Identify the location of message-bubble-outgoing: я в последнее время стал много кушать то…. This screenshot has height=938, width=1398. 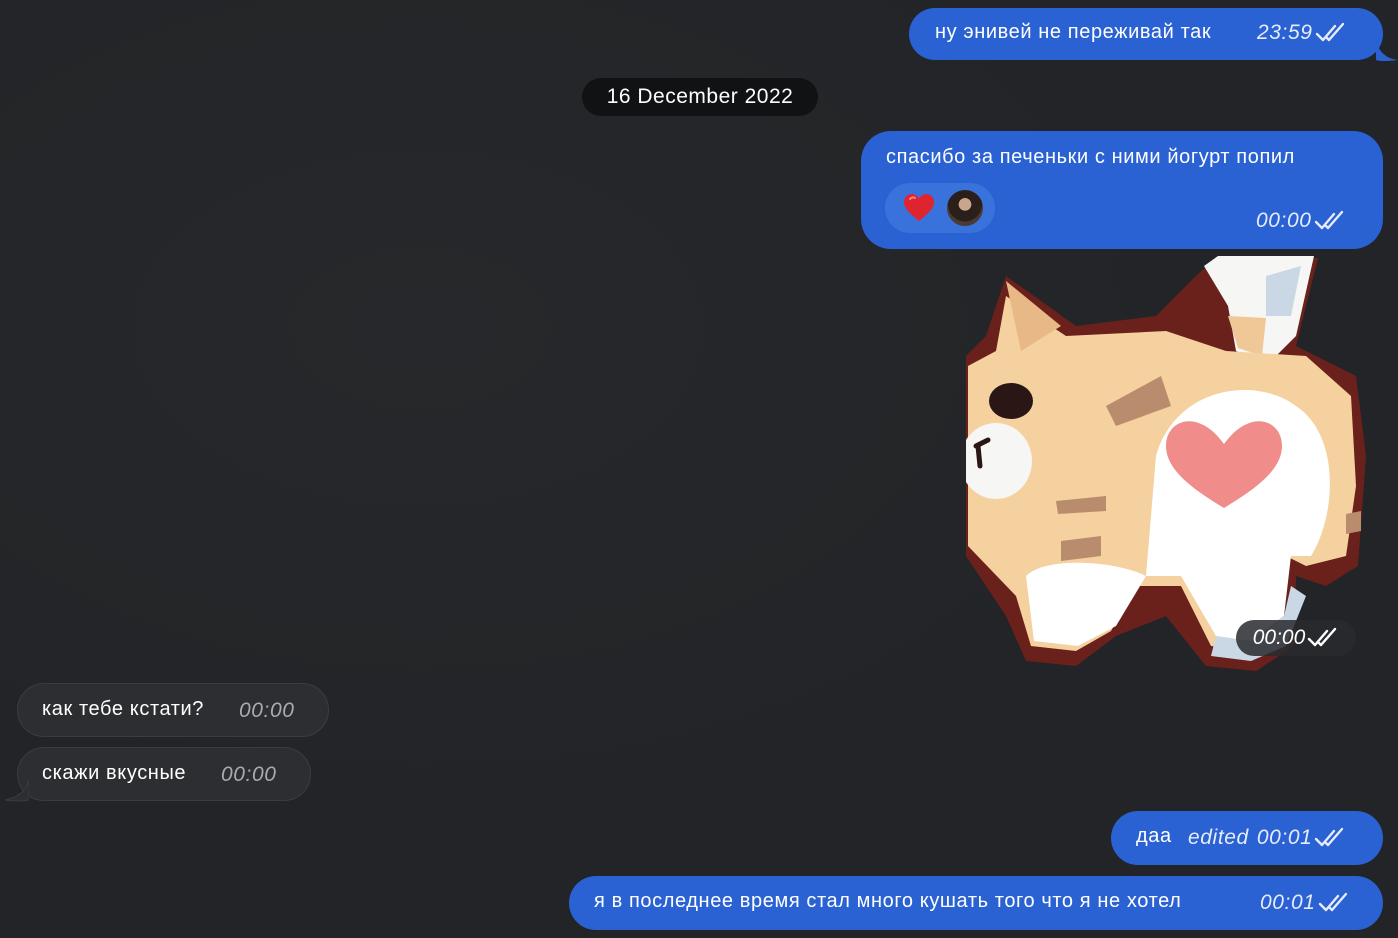
(976, 903).